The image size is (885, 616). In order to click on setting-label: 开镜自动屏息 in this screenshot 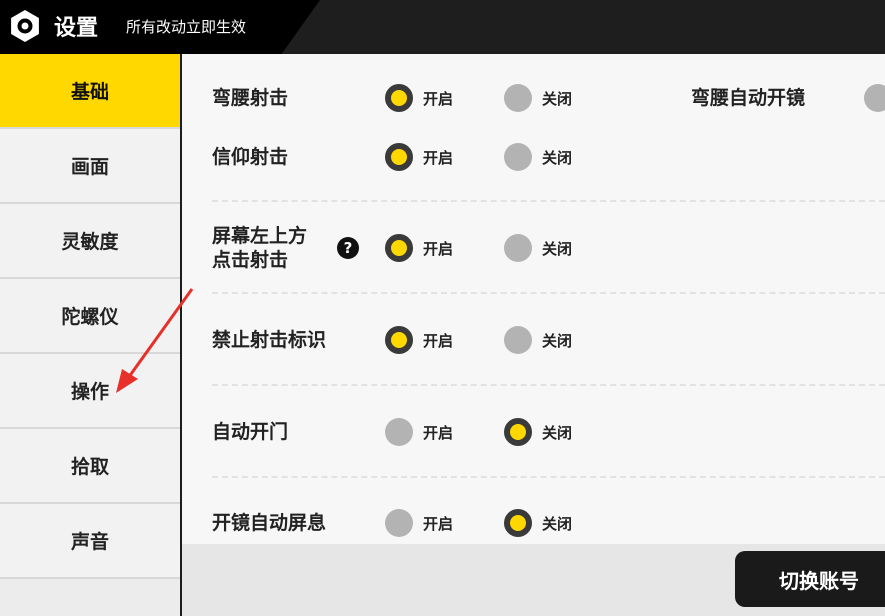, I will do `click(269, 523)`.